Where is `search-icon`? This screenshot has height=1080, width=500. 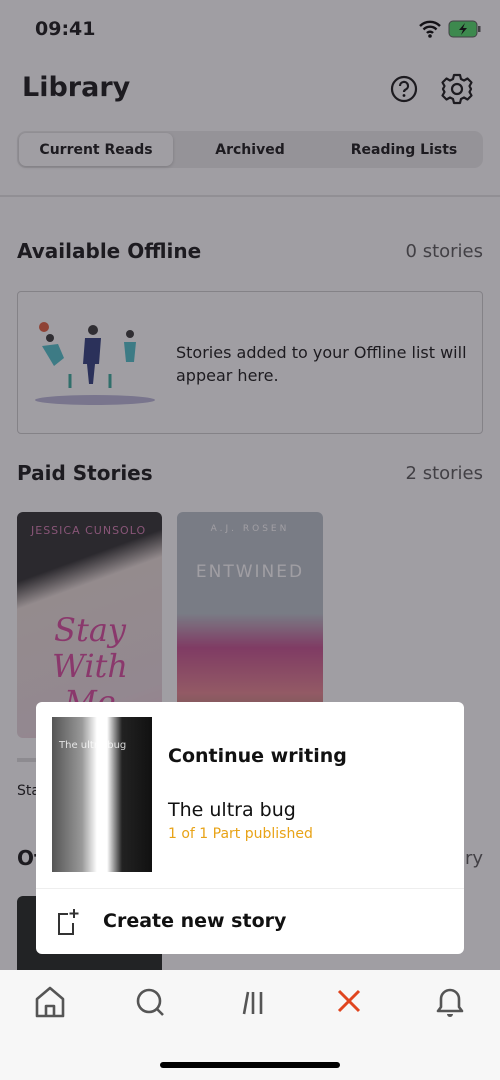 search-icon is located at coordinates (150, 1002).